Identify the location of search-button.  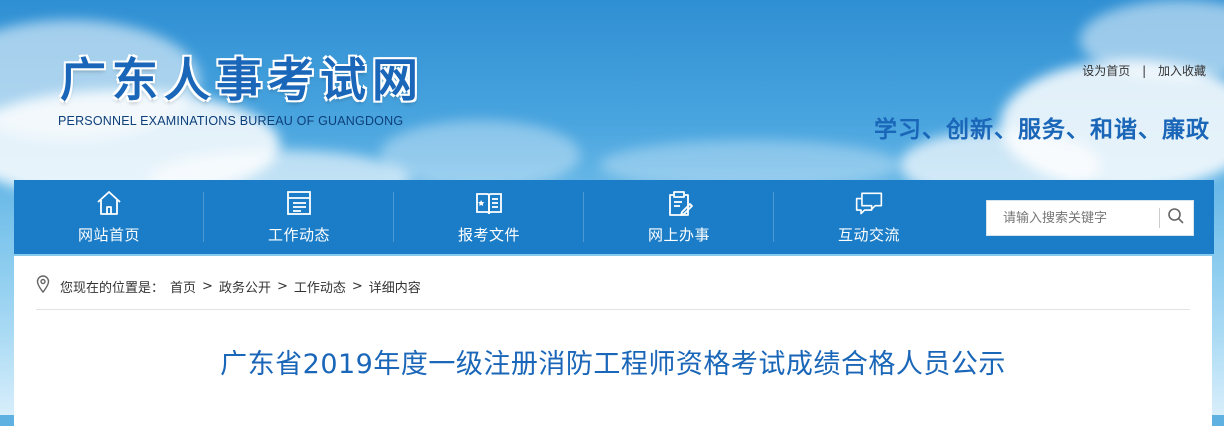
(1176, 218).